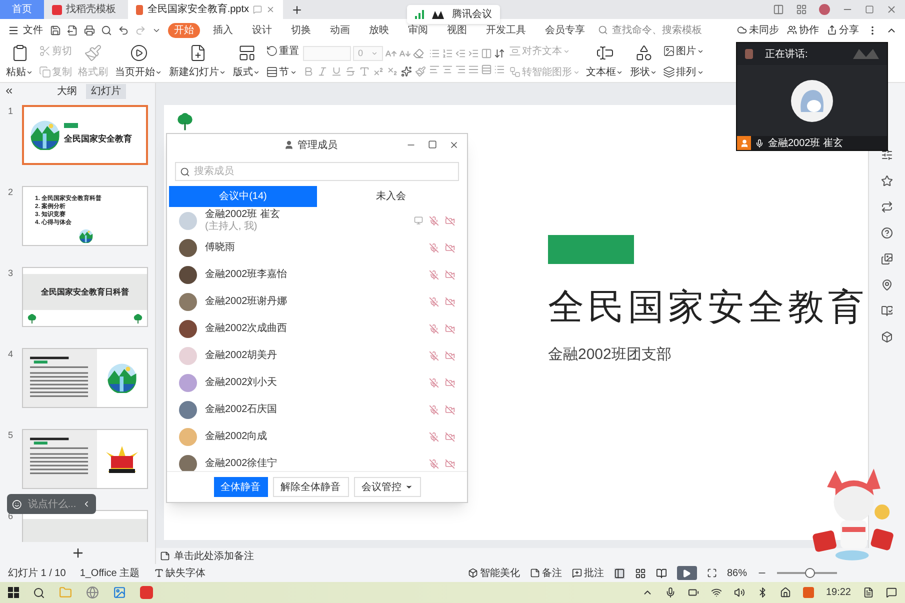 The image size is (905, 603). I want to click on pin-icon, so click(887, 285).